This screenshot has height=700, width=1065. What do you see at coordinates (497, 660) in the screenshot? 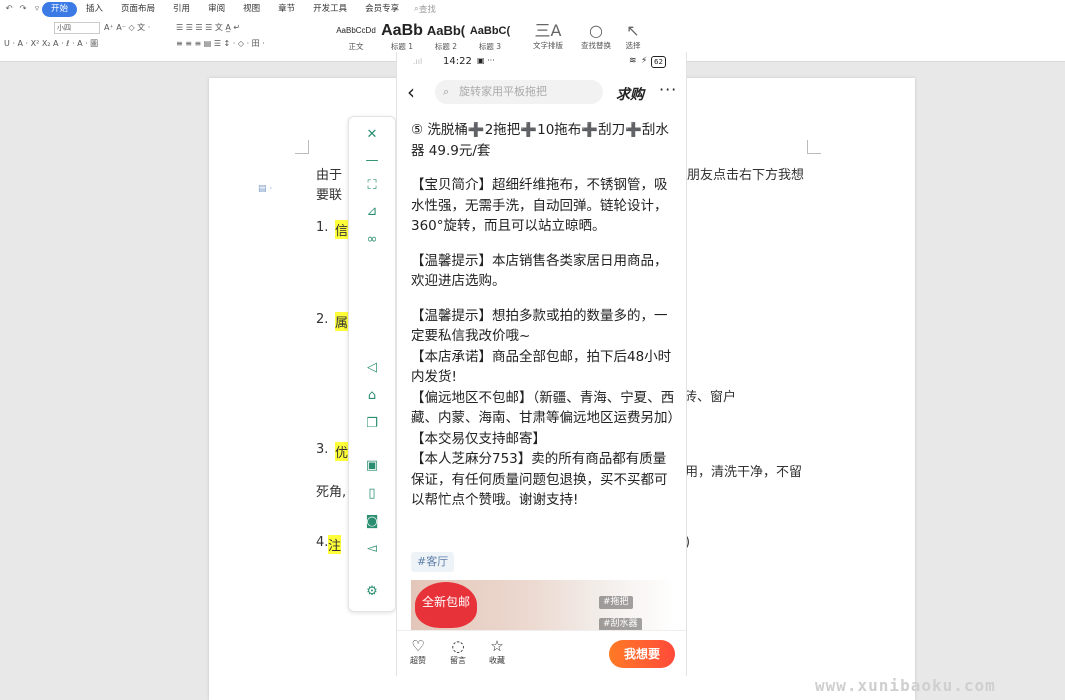
I see `favorite-label: 收藏` at bounding box center [497, 660].